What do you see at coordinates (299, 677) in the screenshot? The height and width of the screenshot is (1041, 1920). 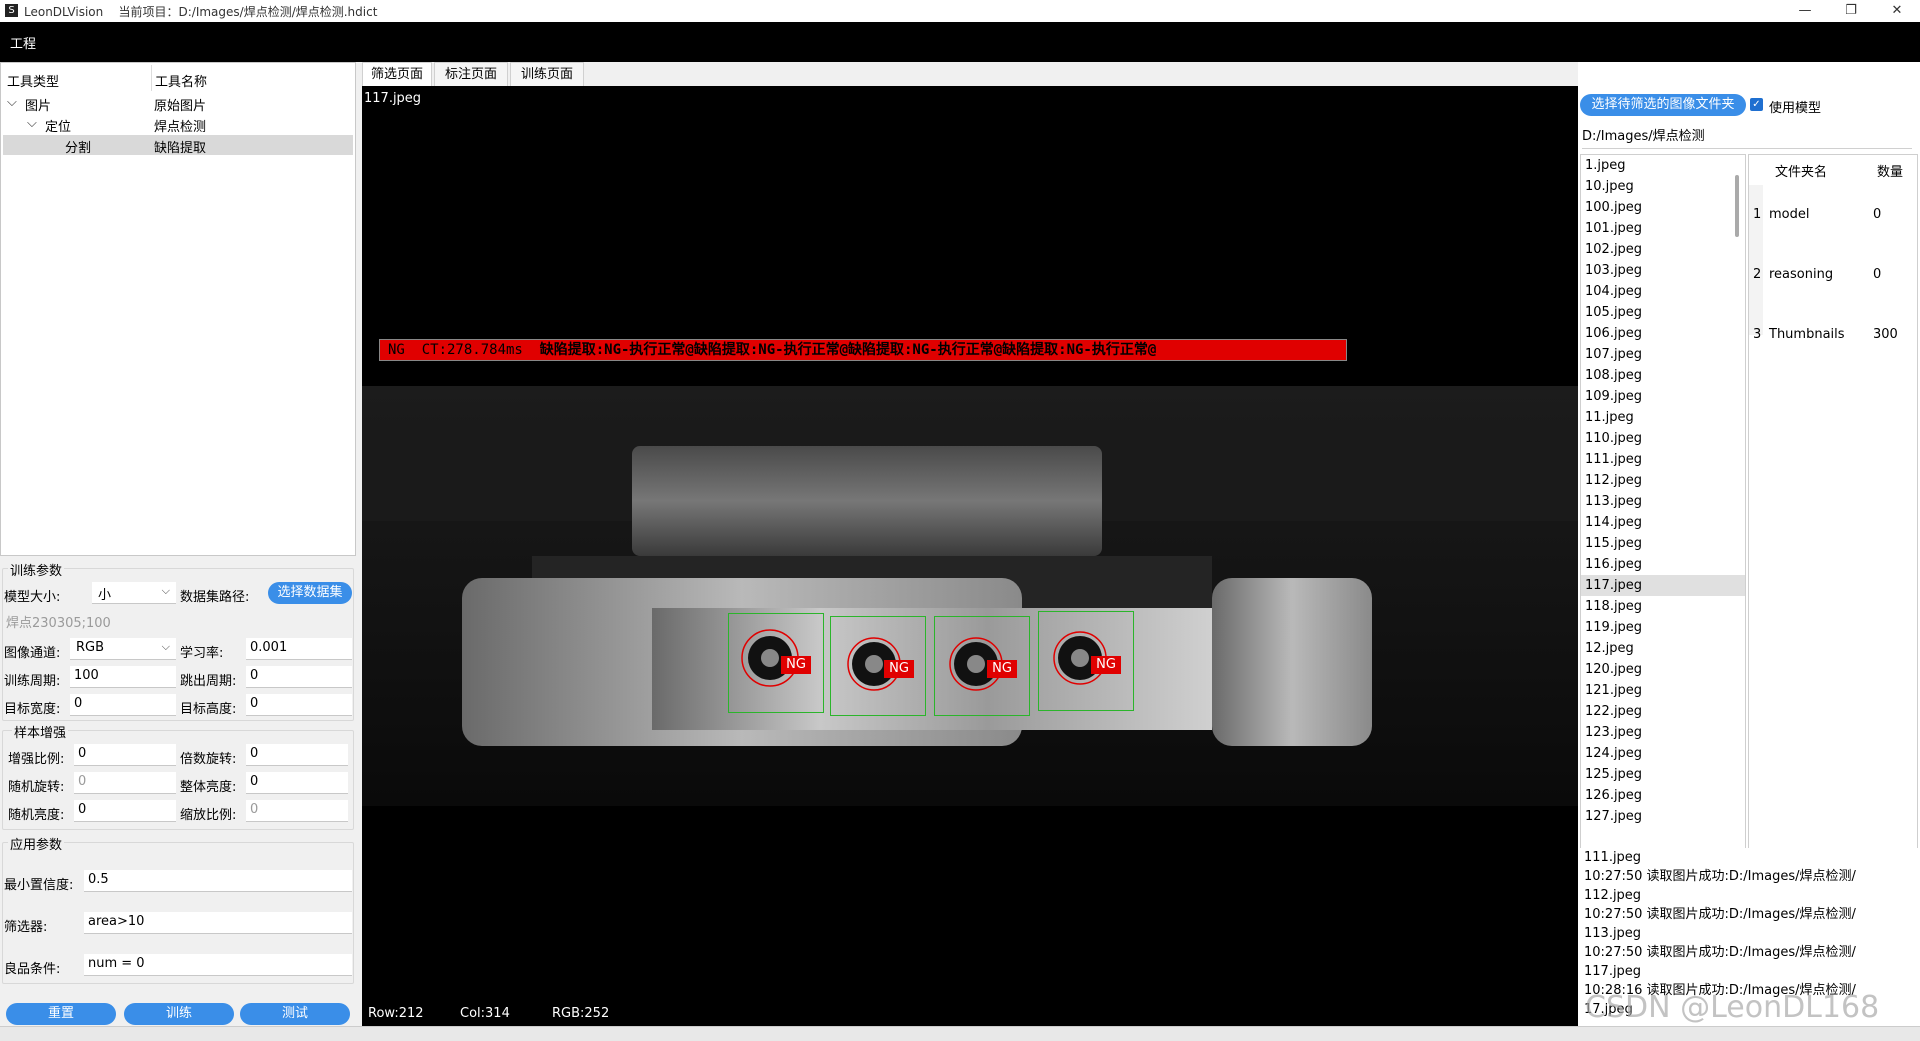 I see `skip-epochs-input: 0` at bounding box center [299, 677].